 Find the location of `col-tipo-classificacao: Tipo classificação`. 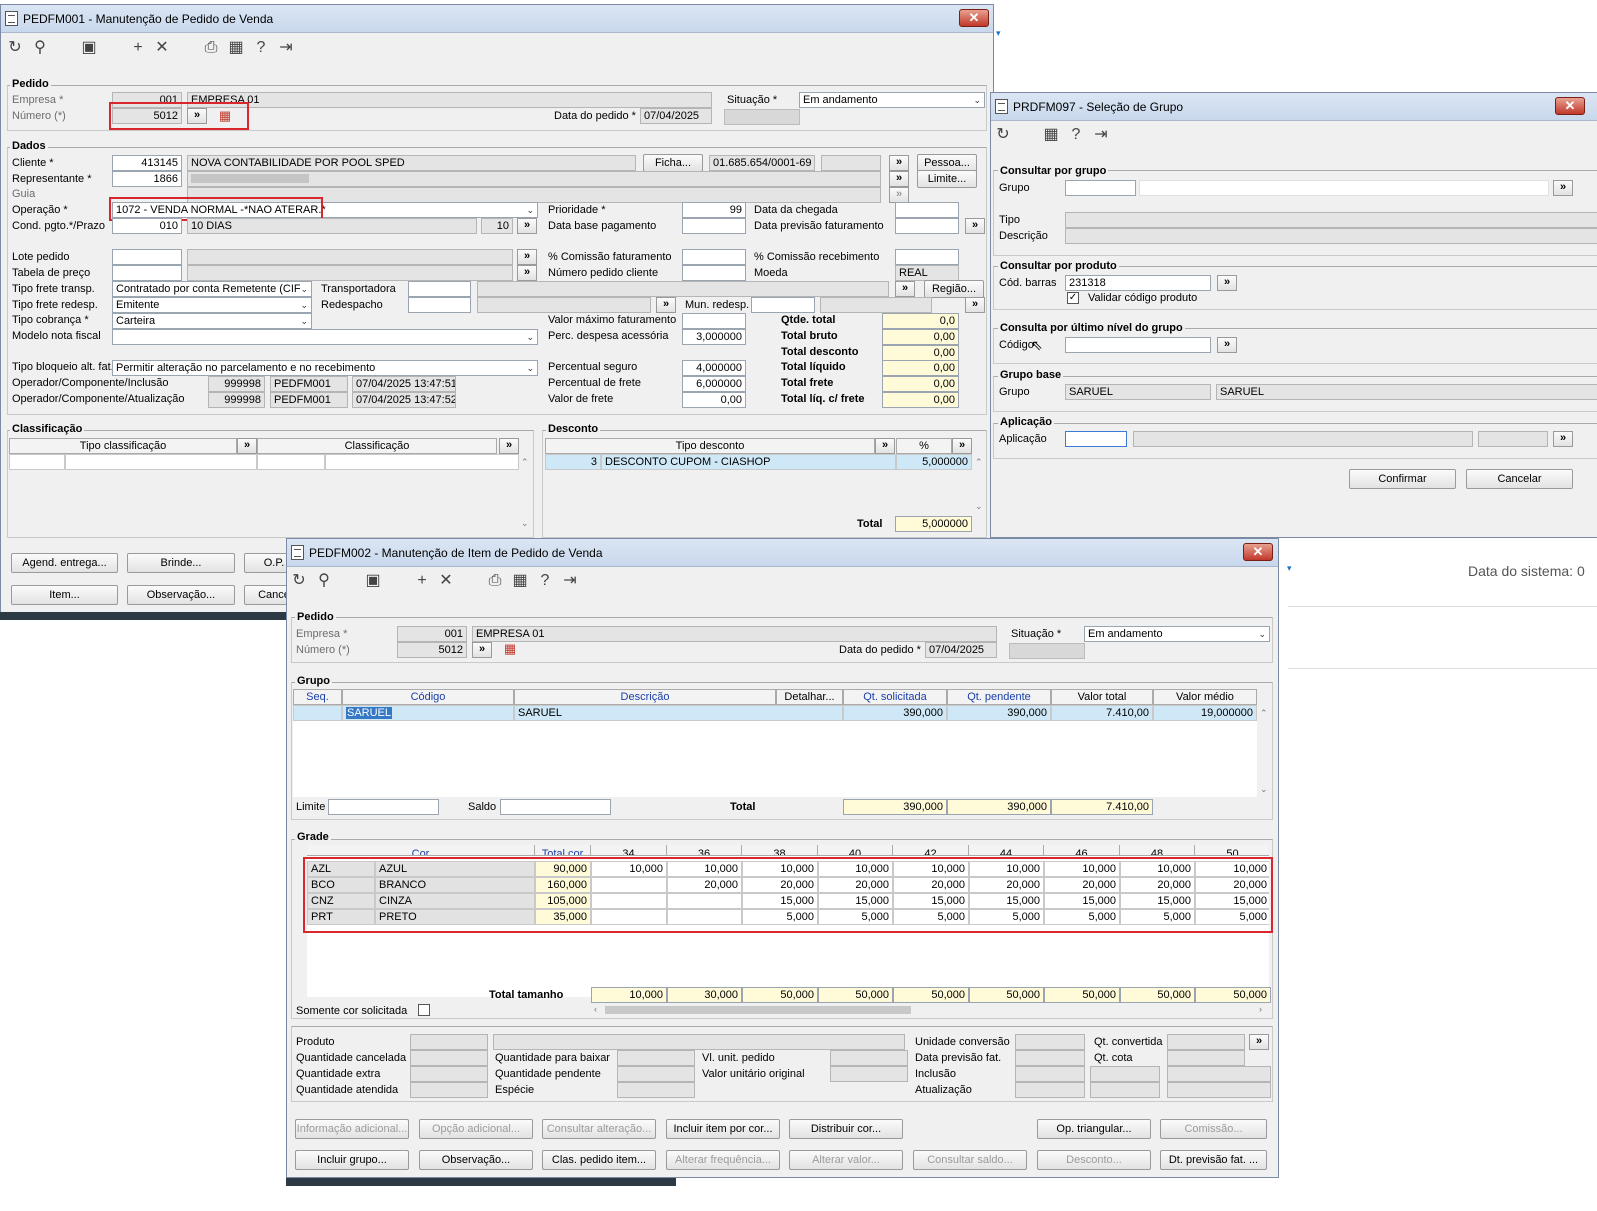

col-tipo-classificacao: Tipo classificação is located at coordinates (123, 446).